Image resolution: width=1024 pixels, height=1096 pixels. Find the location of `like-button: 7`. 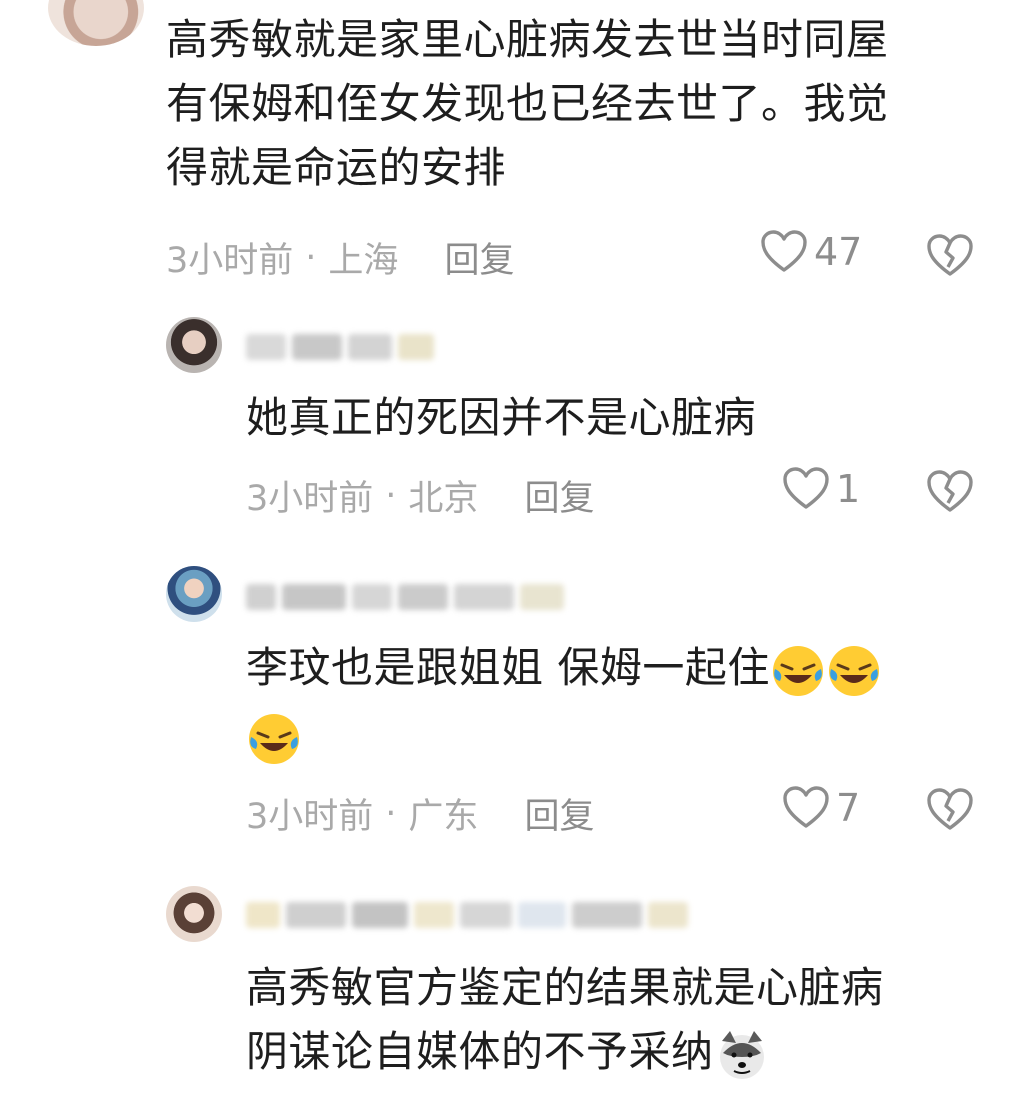

like-button: 7 is located at coordinates (821, 808).